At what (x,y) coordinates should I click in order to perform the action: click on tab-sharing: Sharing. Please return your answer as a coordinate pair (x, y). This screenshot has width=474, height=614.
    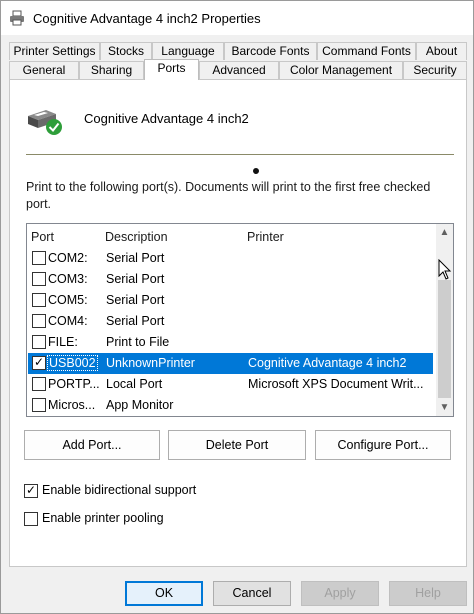
    Looking at the image, I should click on (111, 70).